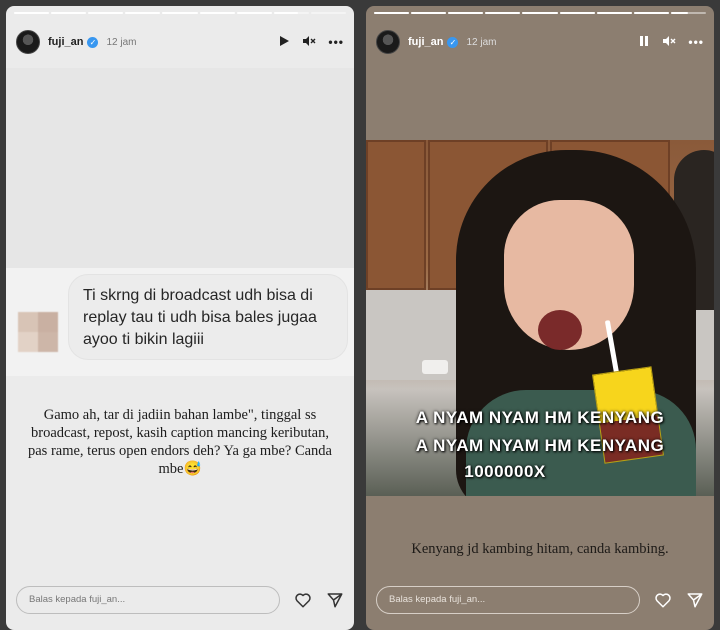 This screenshot has width=720, height=630. I want to click on pause-icon, so click(644, 42).